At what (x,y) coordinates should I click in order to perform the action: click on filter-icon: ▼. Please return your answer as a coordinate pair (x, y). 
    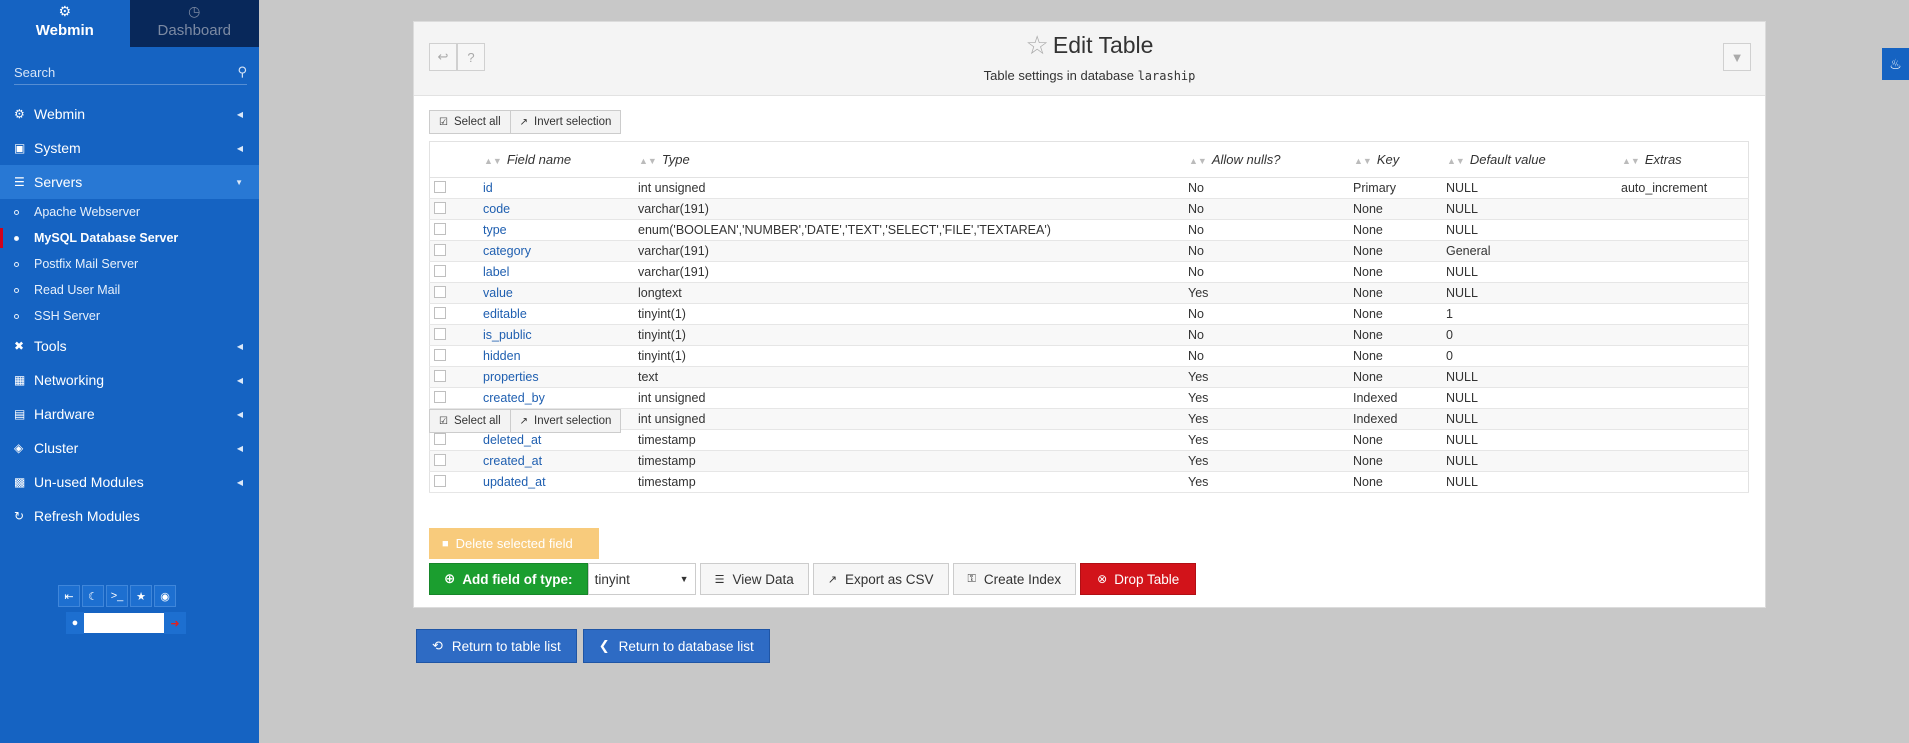
    Looking at the image, I should click on (1737, 57).